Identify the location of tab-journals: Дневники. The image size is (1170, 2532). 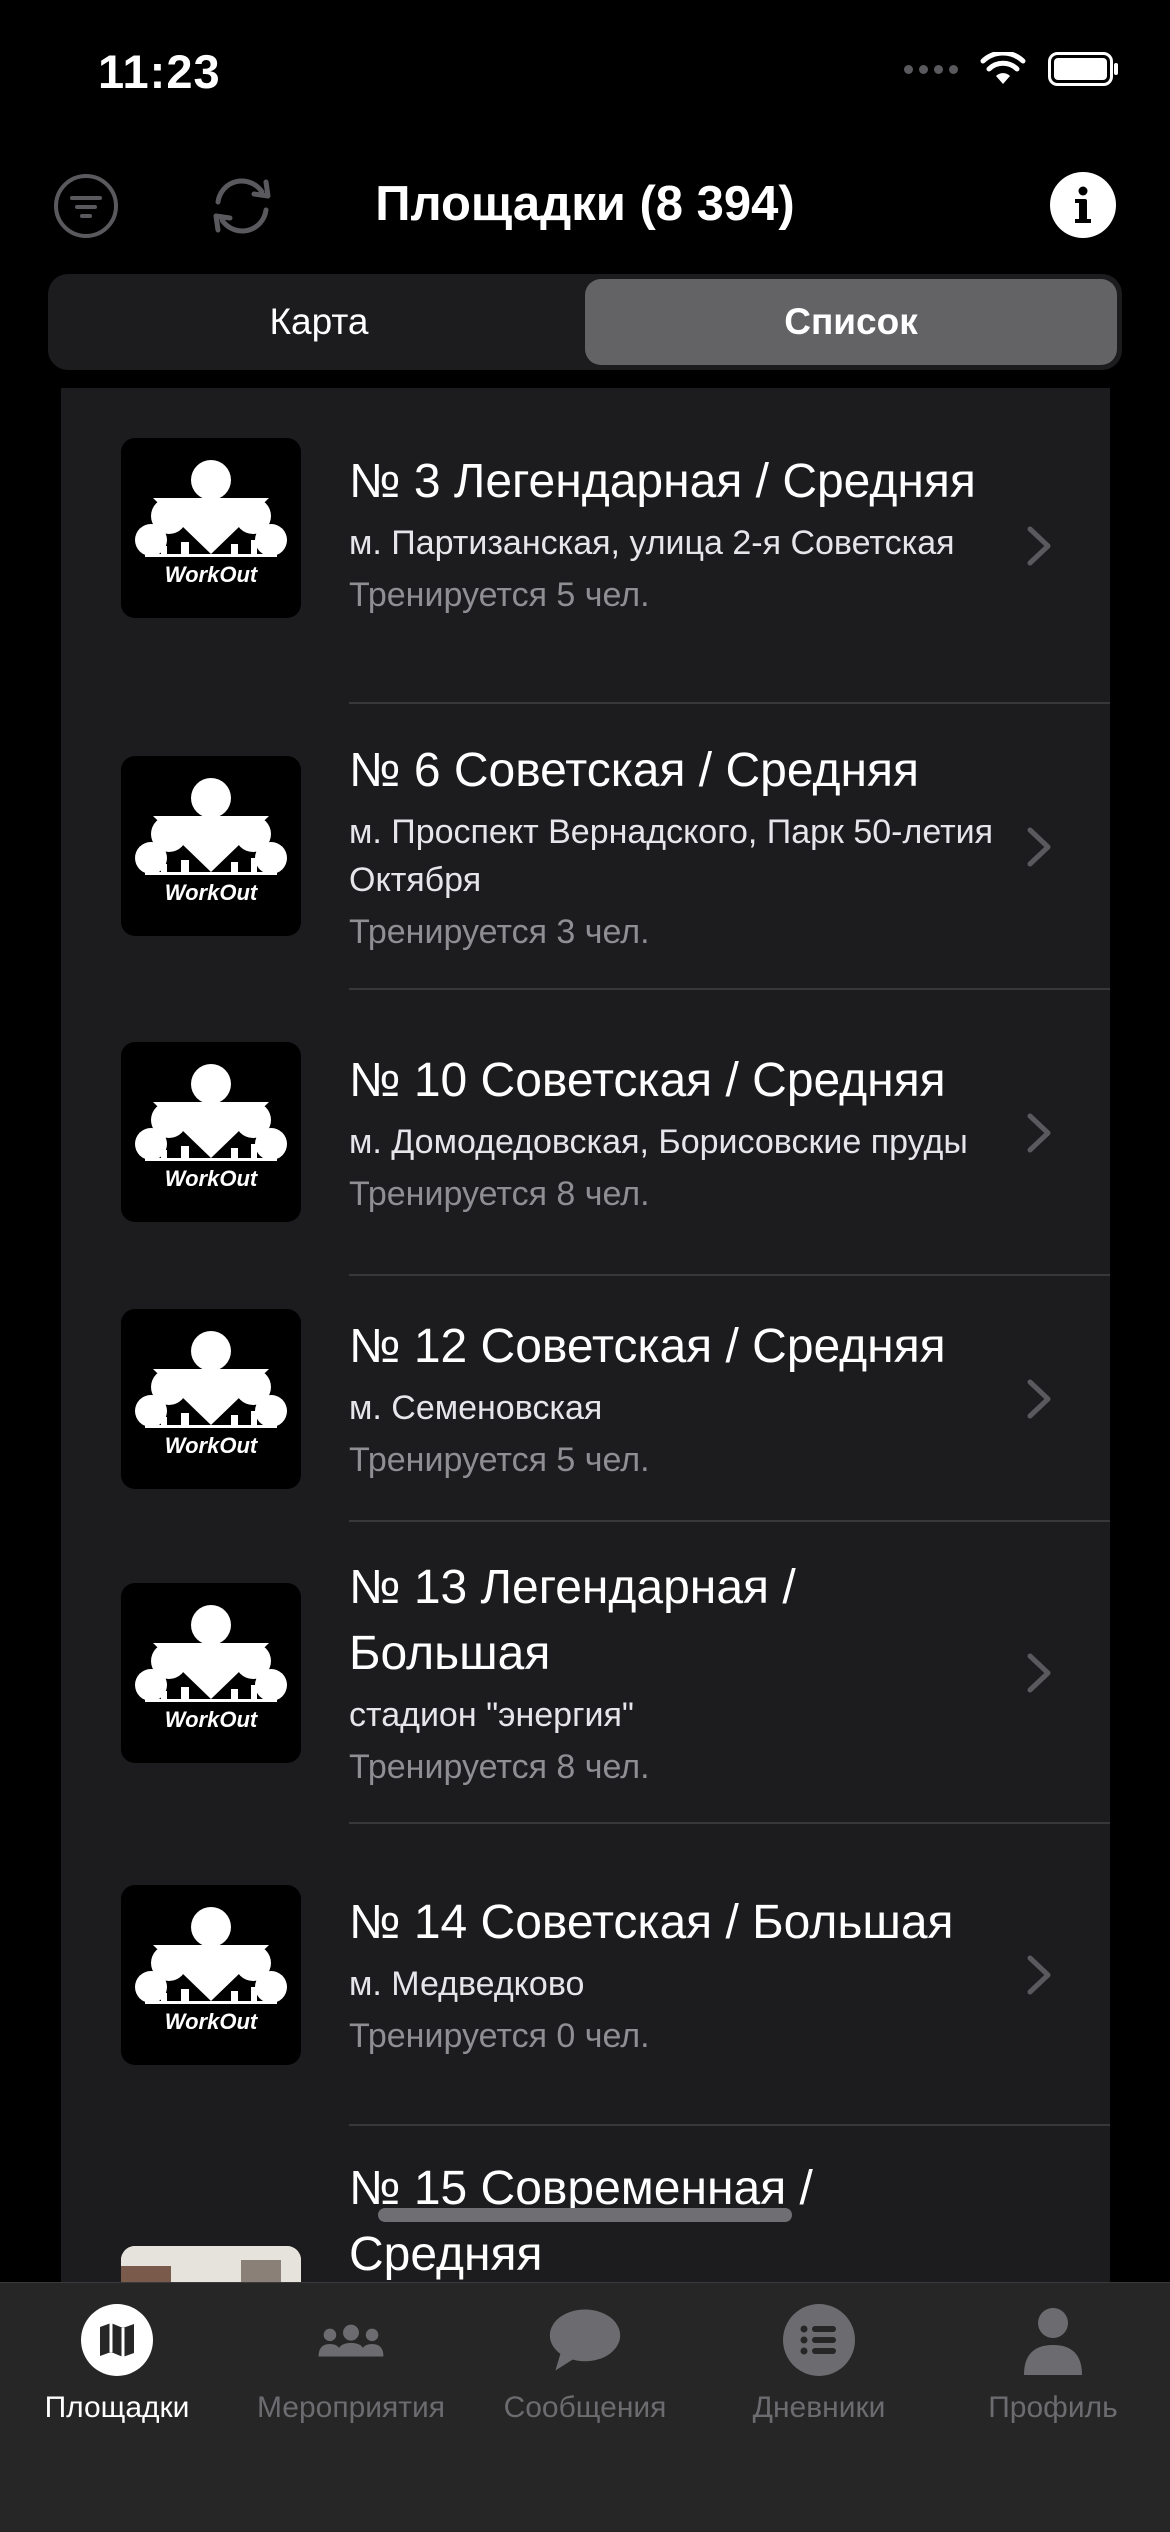
(819, 2363).